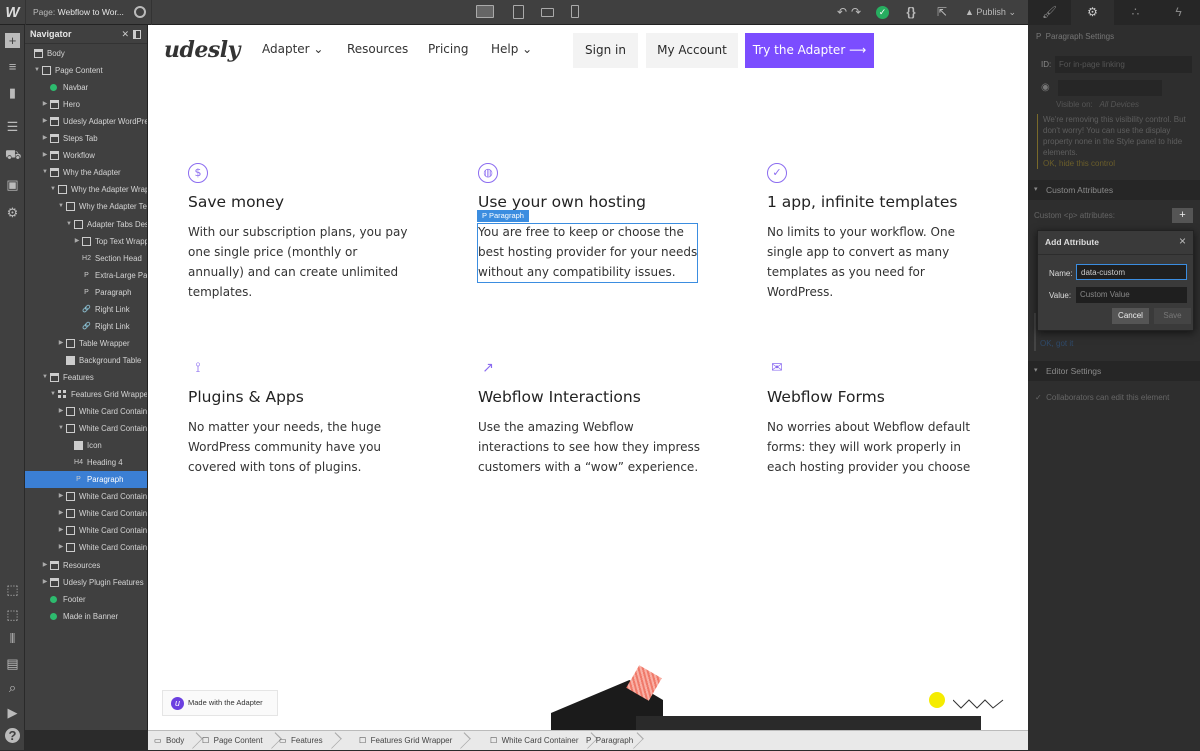 Image resolution: width=1200 pixels, height=751 pixels. Describe the element at coordinates (1135, 12) in the screenshot. I see `interactions-drops-icon: ∴` at that location.